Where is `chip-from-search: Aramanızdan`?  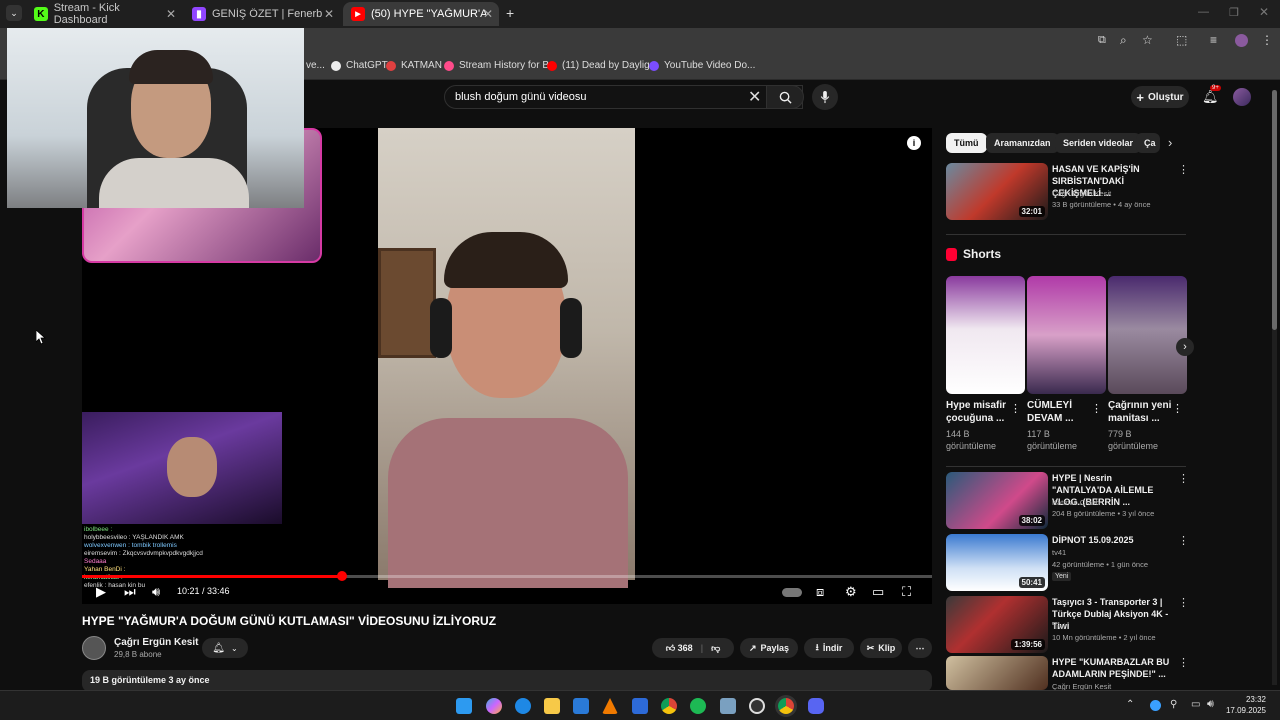
chip-from-search: Aramanızdan is located at coordinates (1022, 143).